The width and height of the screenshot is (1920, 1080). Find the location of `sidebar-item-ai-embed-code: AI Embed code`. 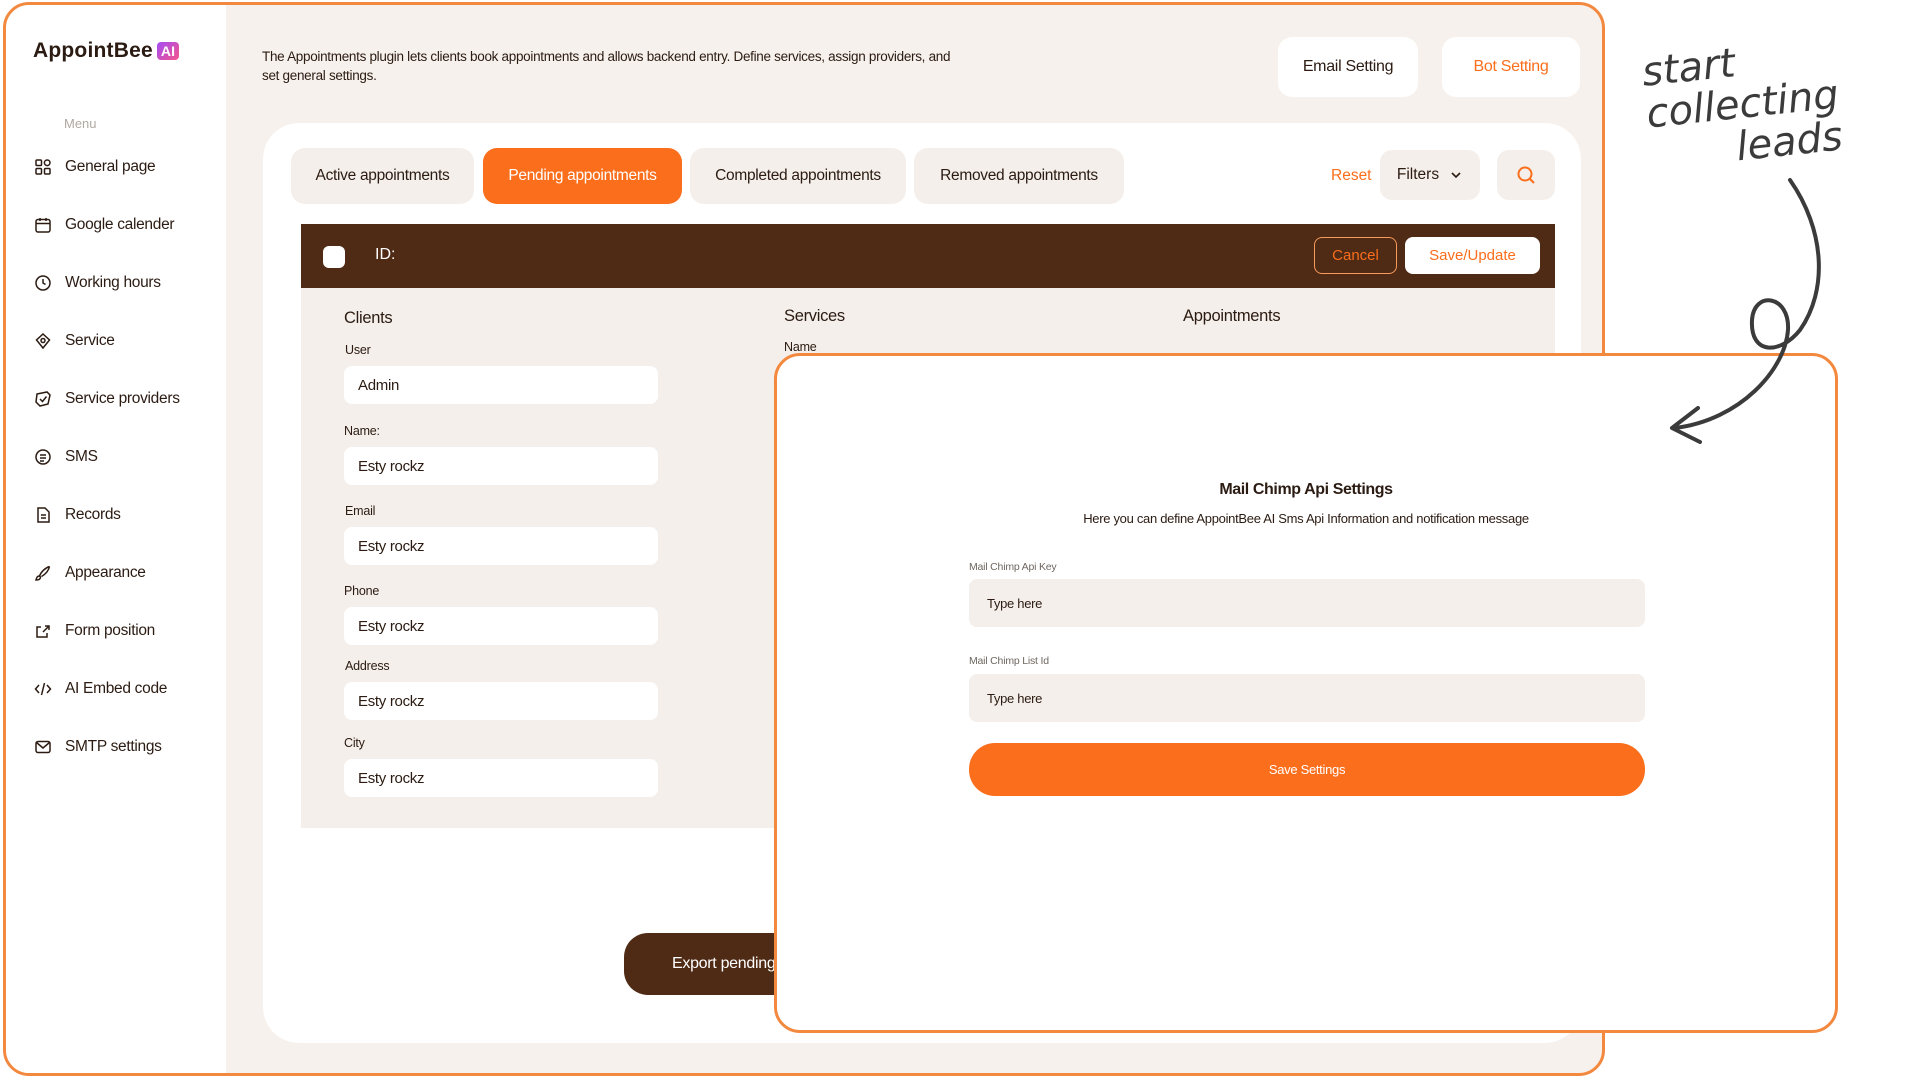

sidebar-item-ai-embed-code: AI Embed code is located at coordinates (100, 689).